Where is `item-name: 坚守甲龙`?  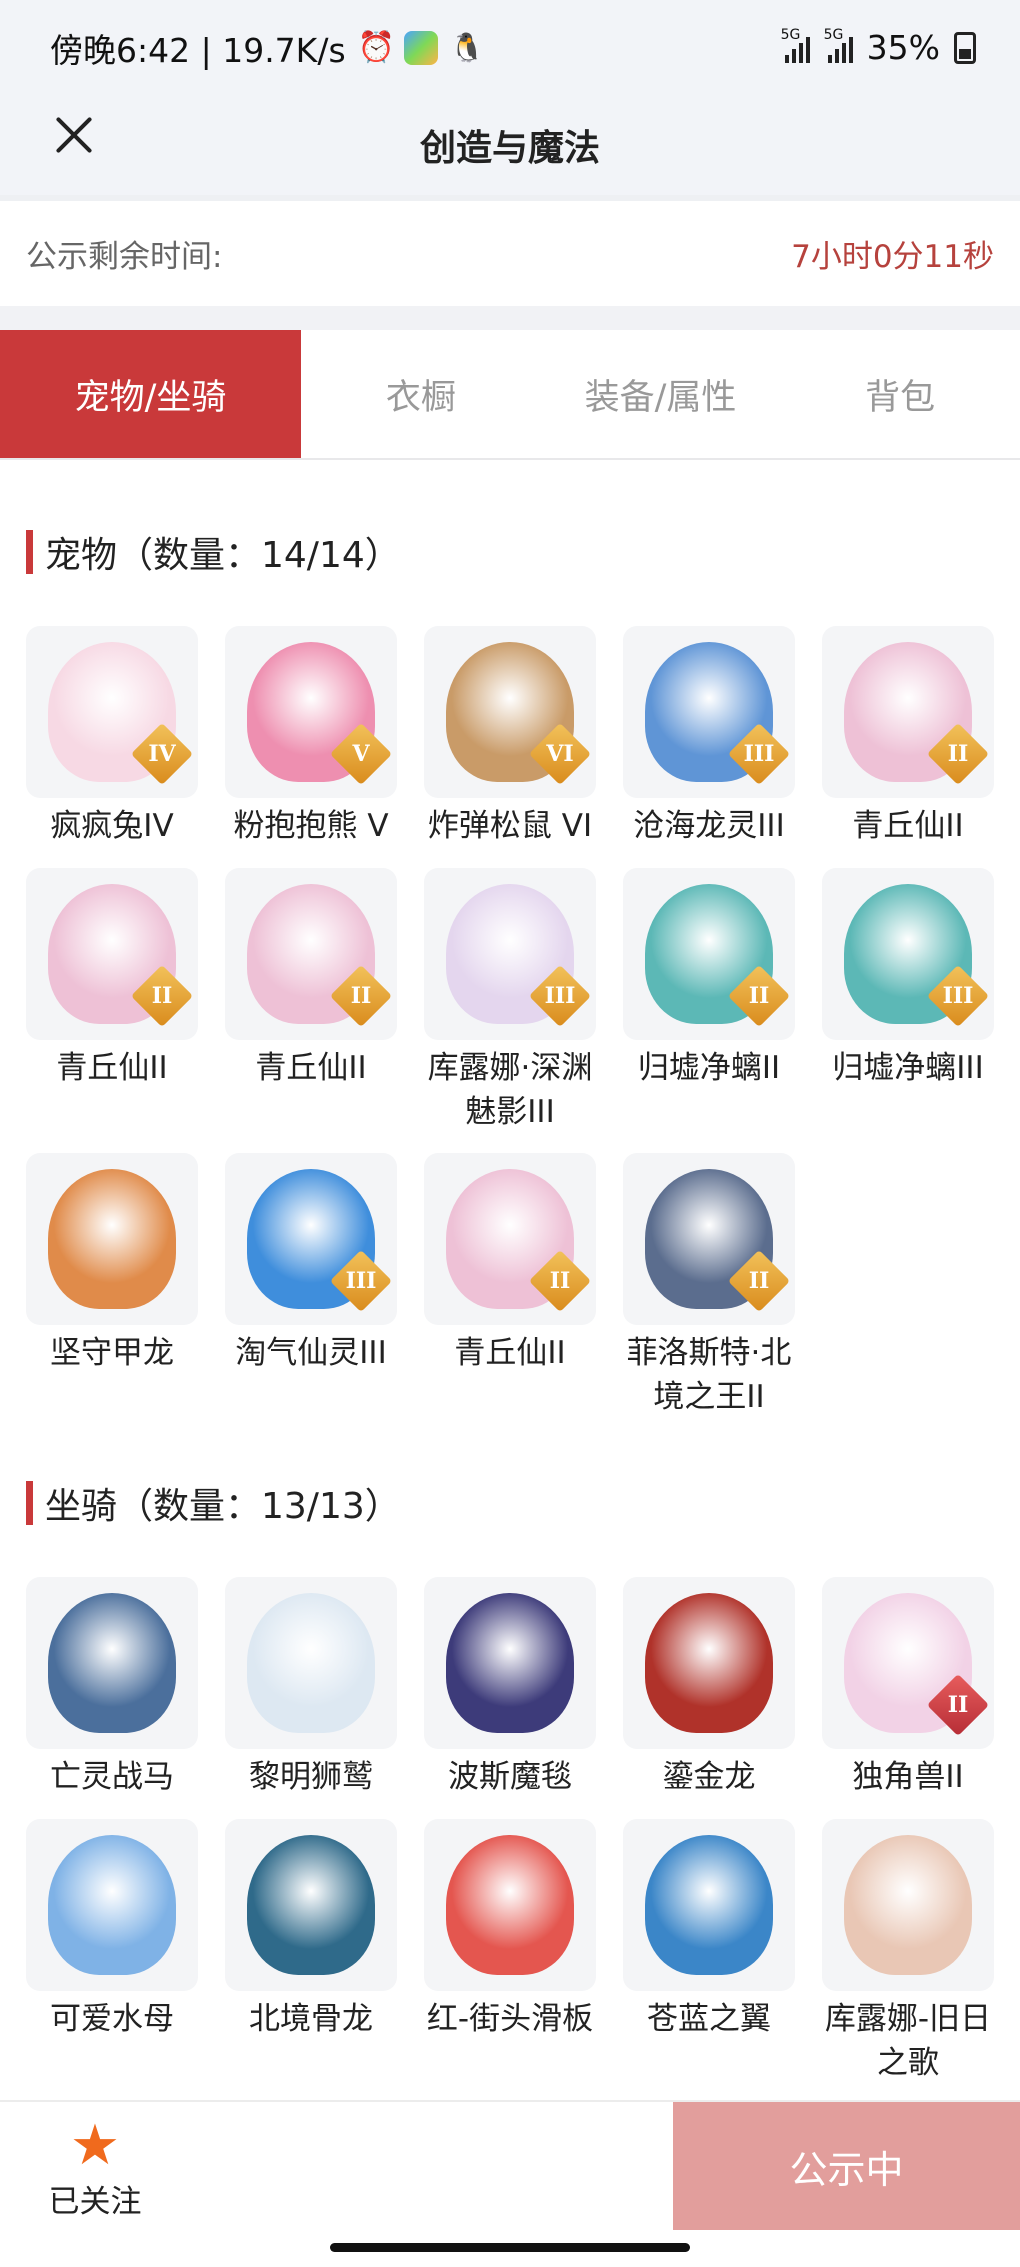
item-name: 坚守甲龙 is located at coordinates (112, 1353).